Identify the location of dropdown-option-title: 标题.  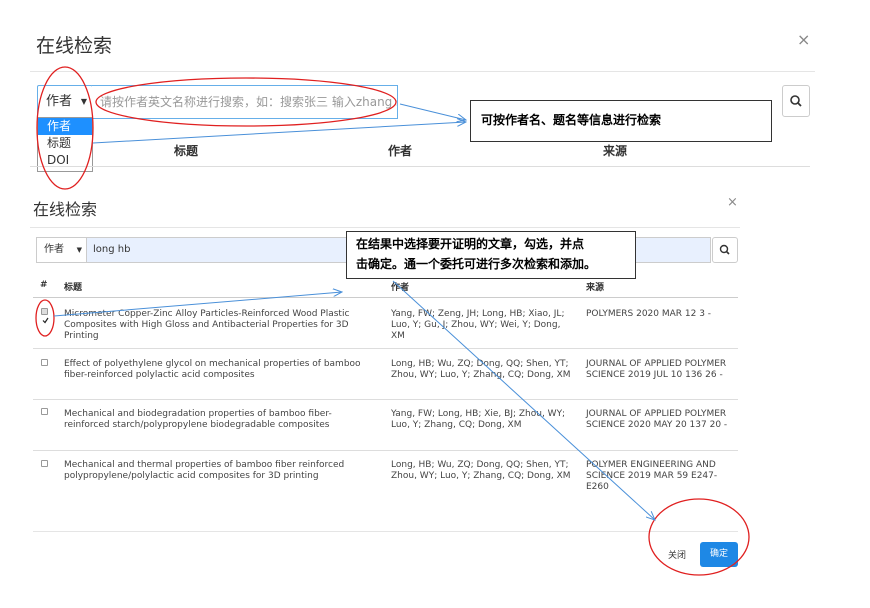
(65, 143).